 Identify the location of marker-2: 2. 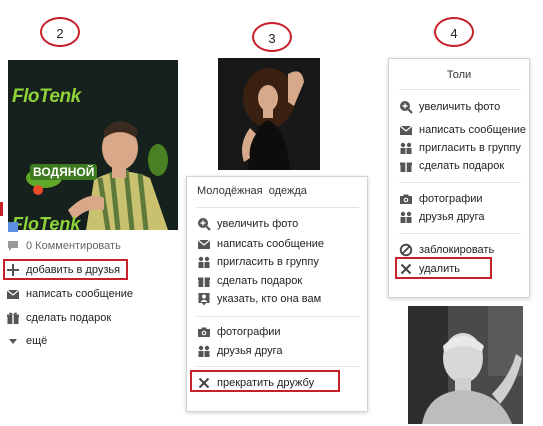
(60, 32).